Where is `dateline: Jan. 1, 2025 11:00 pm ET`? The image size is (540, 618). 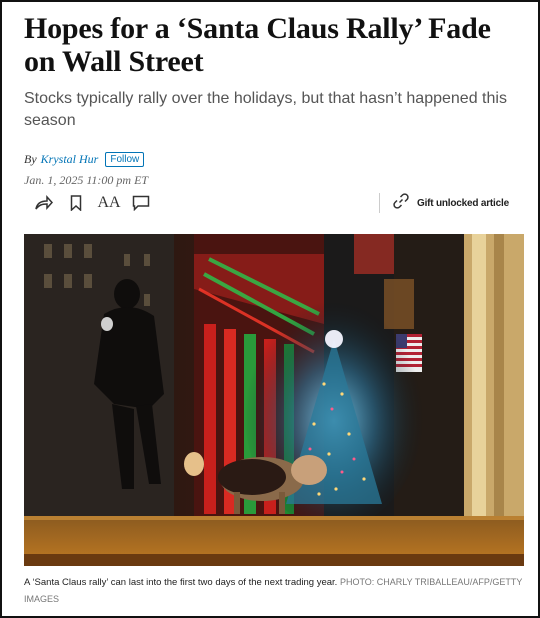
dateline: Jan. 1, 2025 11:00 pm ET is located at coordinates (86, 180).